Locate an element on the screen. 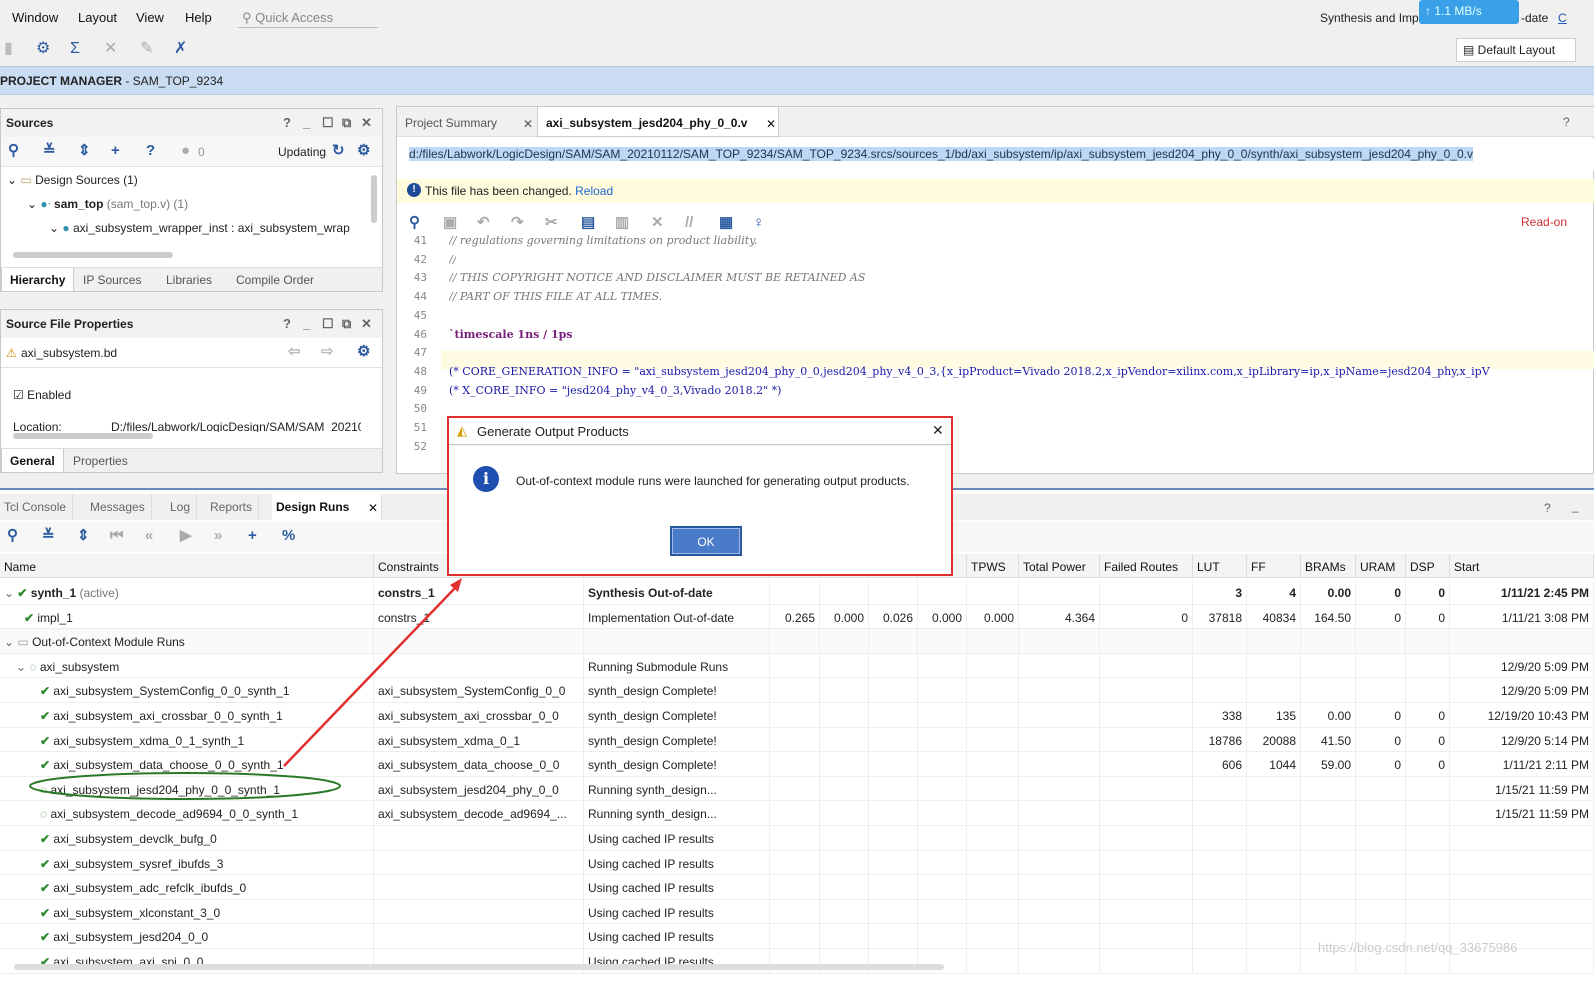 The width and height of the screenshot is (1594, 982). dialog-titlebar: ◭ Generate Output Products ✕ is located at coordinates (700, 431).